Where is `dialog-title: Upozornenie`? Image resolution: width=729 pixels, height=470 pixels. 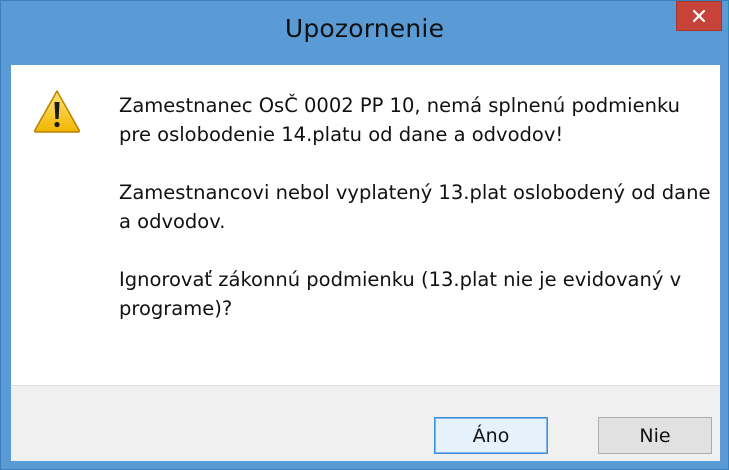
dialog-title: Upozornenie is located at coordinates (364, 28).